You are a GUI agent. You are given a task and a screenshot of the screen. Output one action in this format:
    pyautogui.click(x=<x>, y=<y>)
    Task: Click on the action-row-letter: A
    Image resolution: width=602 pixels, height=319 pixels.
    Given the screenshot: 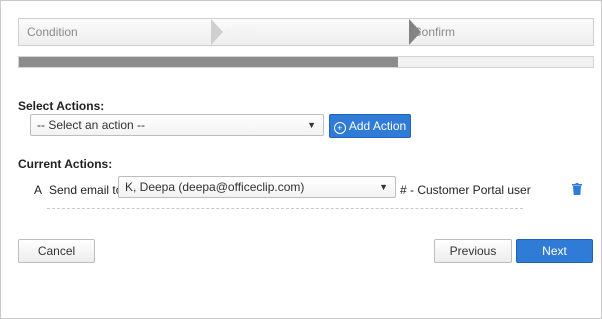 What is the action you would take?
    pyautogui.click(x=38, y=190)
    